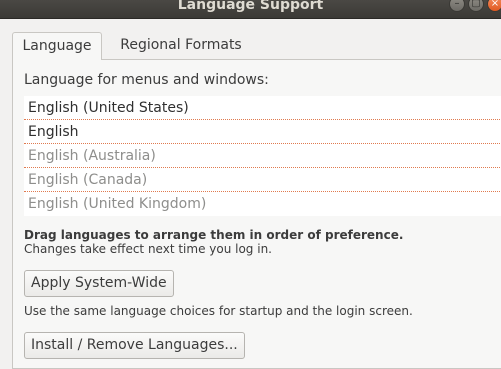  What do you see at coordinates (262, 132) in the screenshot?
I see `language-item: English` at bounding box center [262, 132].